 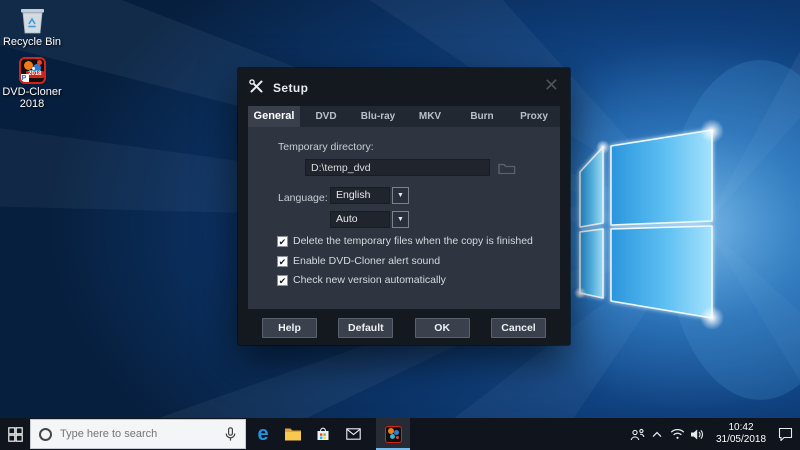 I want to click on mail-icon, so click(x=353, y=434).